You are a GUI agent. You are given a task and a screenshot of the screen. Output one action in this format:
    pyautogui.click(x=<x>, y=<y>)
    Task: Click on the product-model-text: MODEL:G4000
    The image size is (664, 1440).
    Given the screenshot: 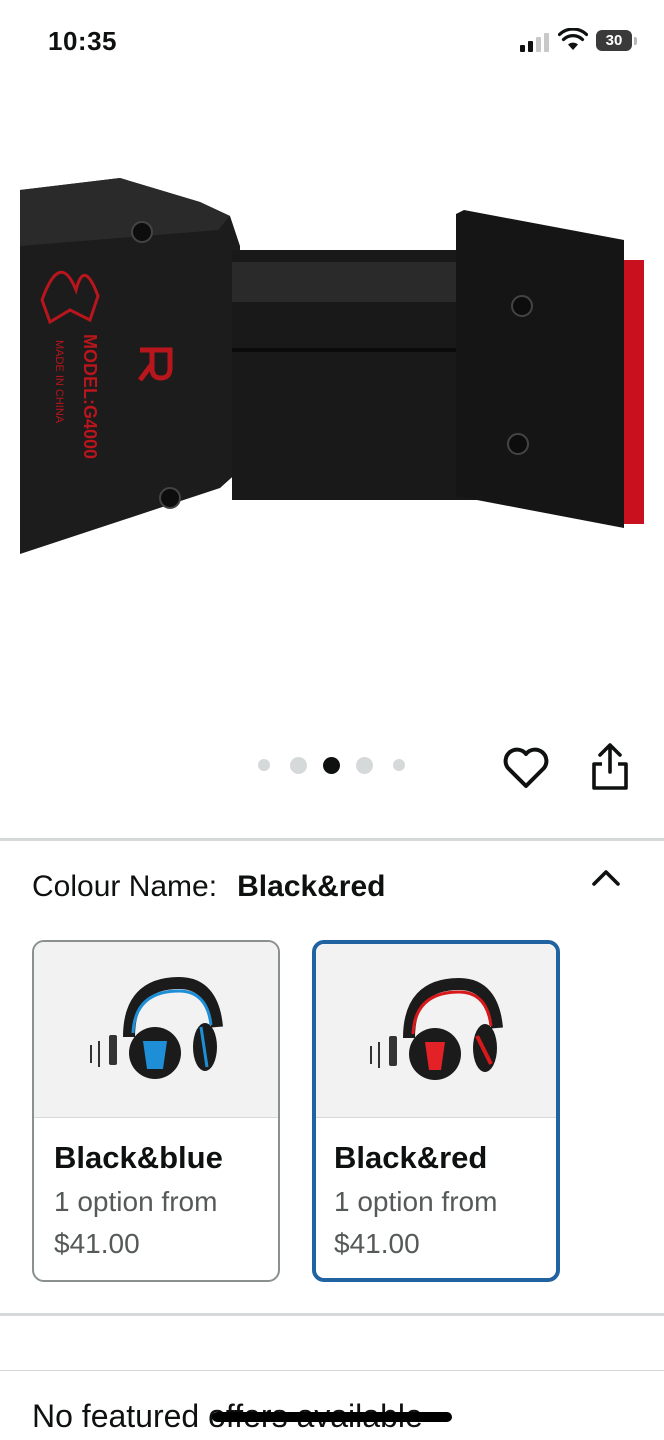 What is the action you would take?
    pyautogui.click(x=90, y=396)
    